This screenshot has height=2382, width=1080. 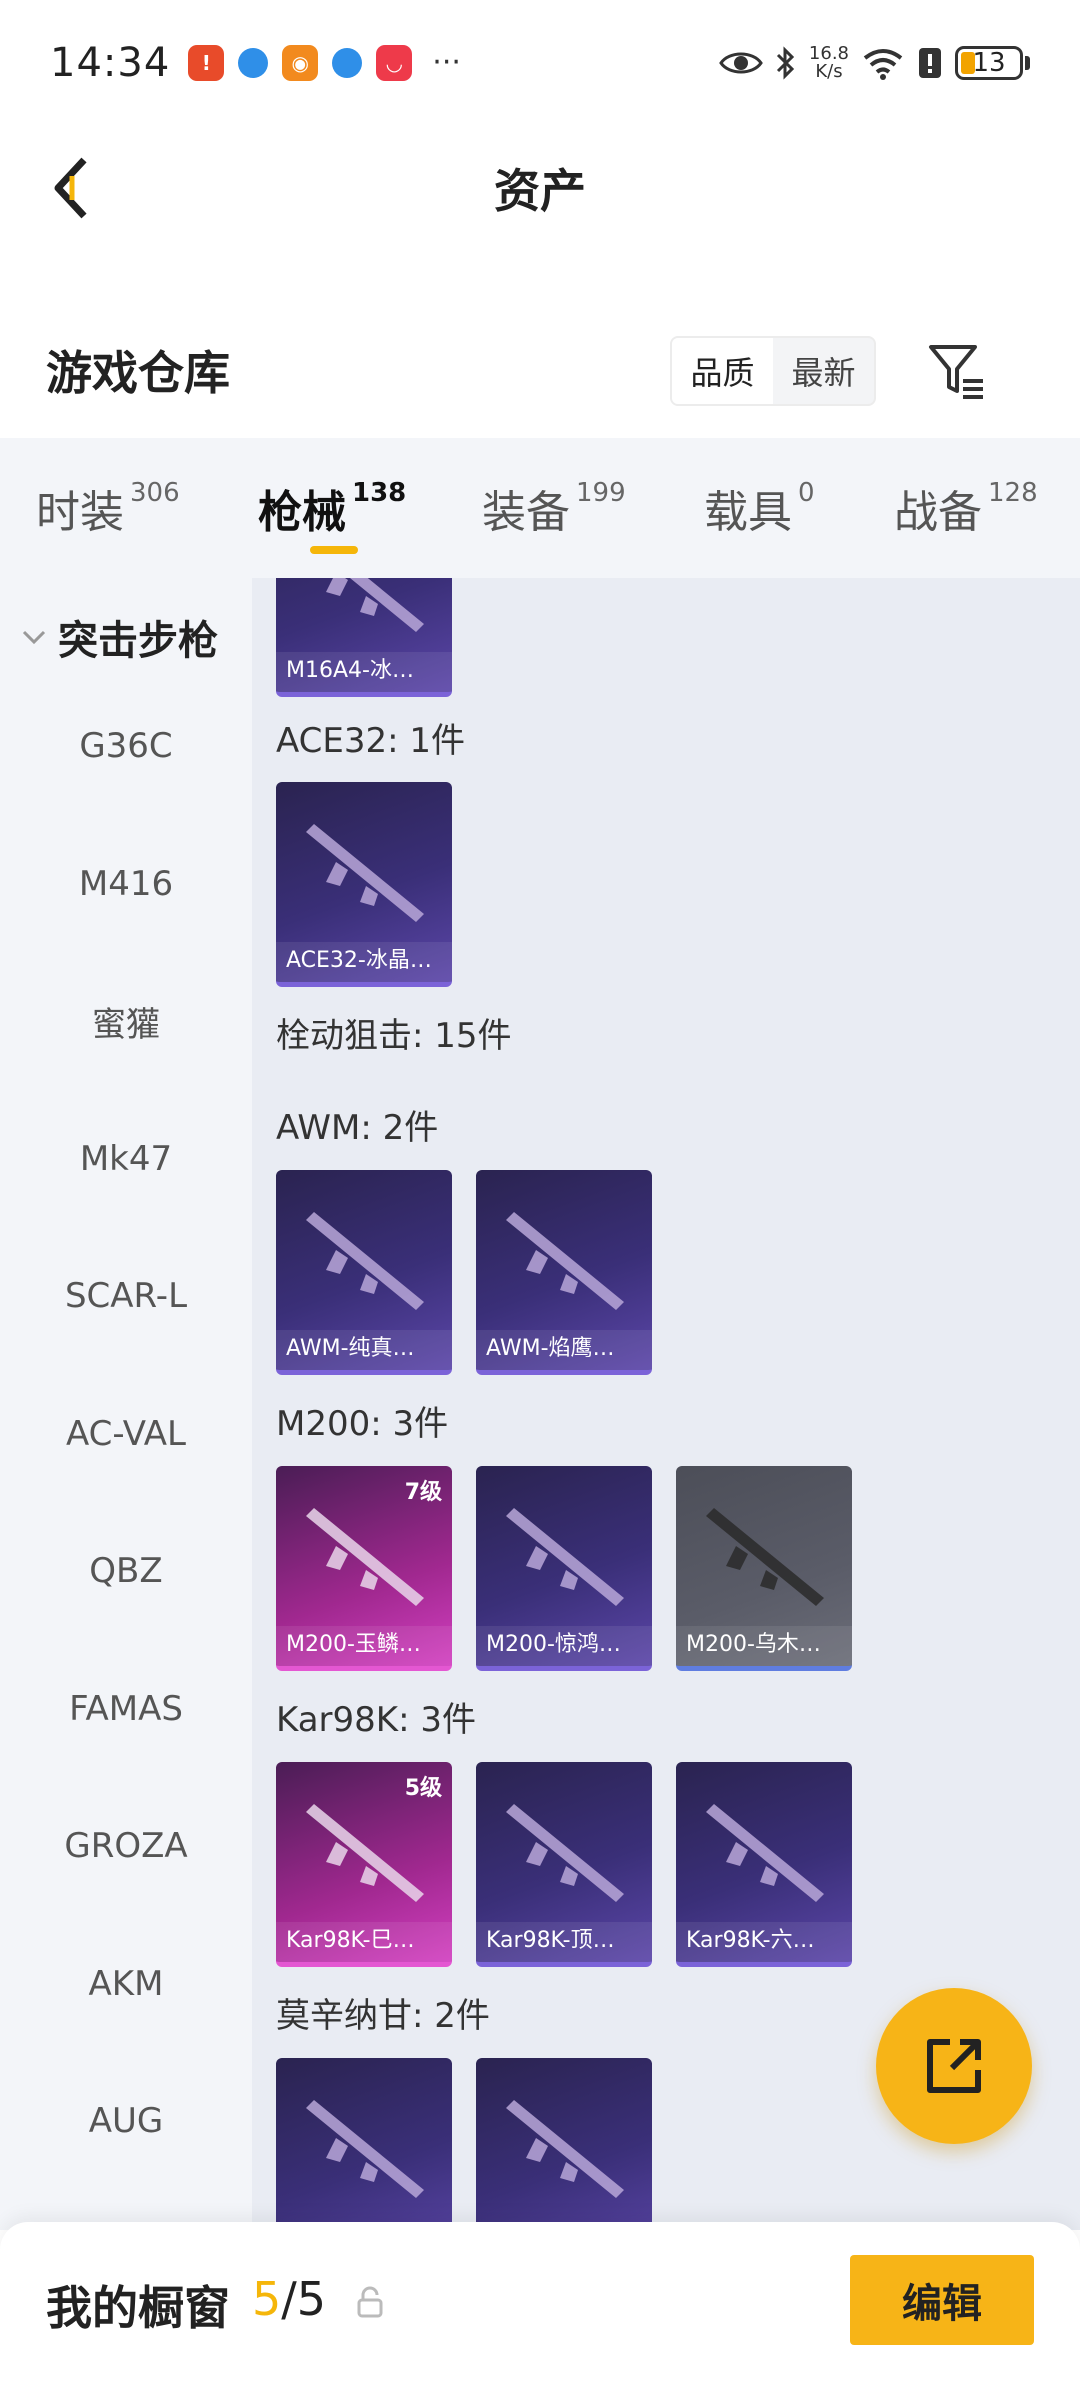 I want to click on showcase-title: 我的橱窗, so click(x=138, y=2308).